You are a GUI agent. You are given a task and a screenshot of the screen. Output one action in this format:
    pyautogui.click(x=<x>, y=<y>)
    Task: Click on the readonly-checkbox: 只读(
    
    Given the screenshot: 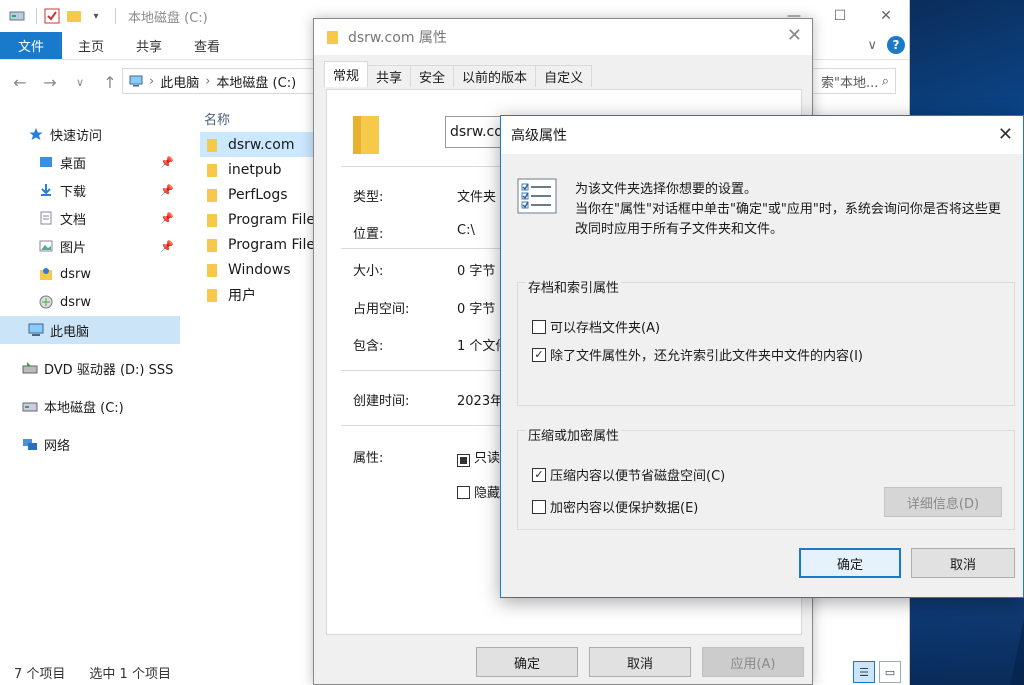 What is the action you would take?
    pyautogui.click(x=481, y=457)
    